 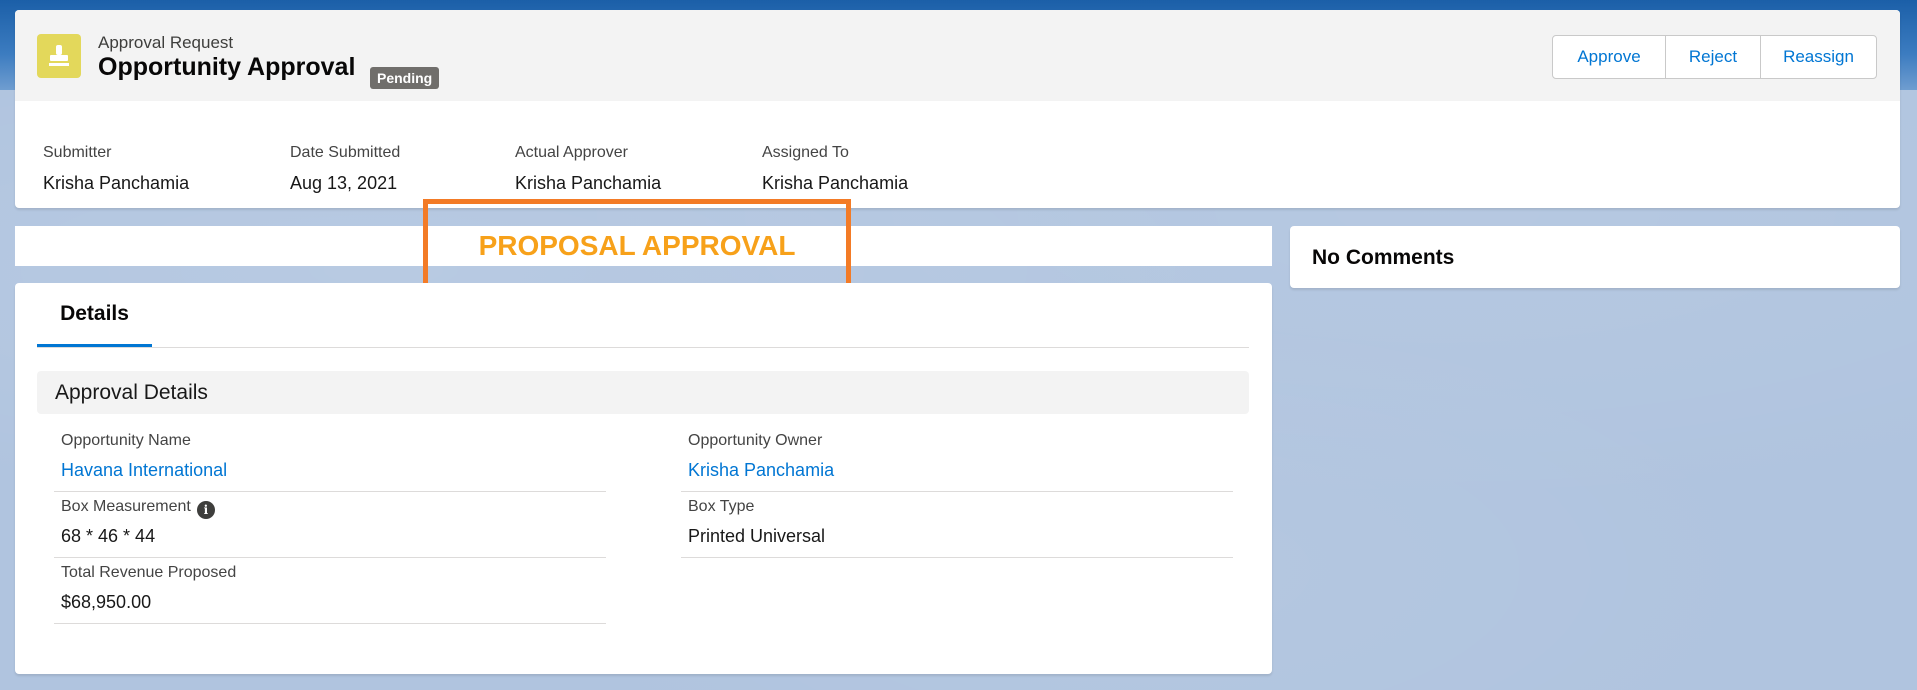 What do you see at coordinates (721, 506) in the screenshot?
I see `box-type-label: Box Type` at bounding box center [721, 506].